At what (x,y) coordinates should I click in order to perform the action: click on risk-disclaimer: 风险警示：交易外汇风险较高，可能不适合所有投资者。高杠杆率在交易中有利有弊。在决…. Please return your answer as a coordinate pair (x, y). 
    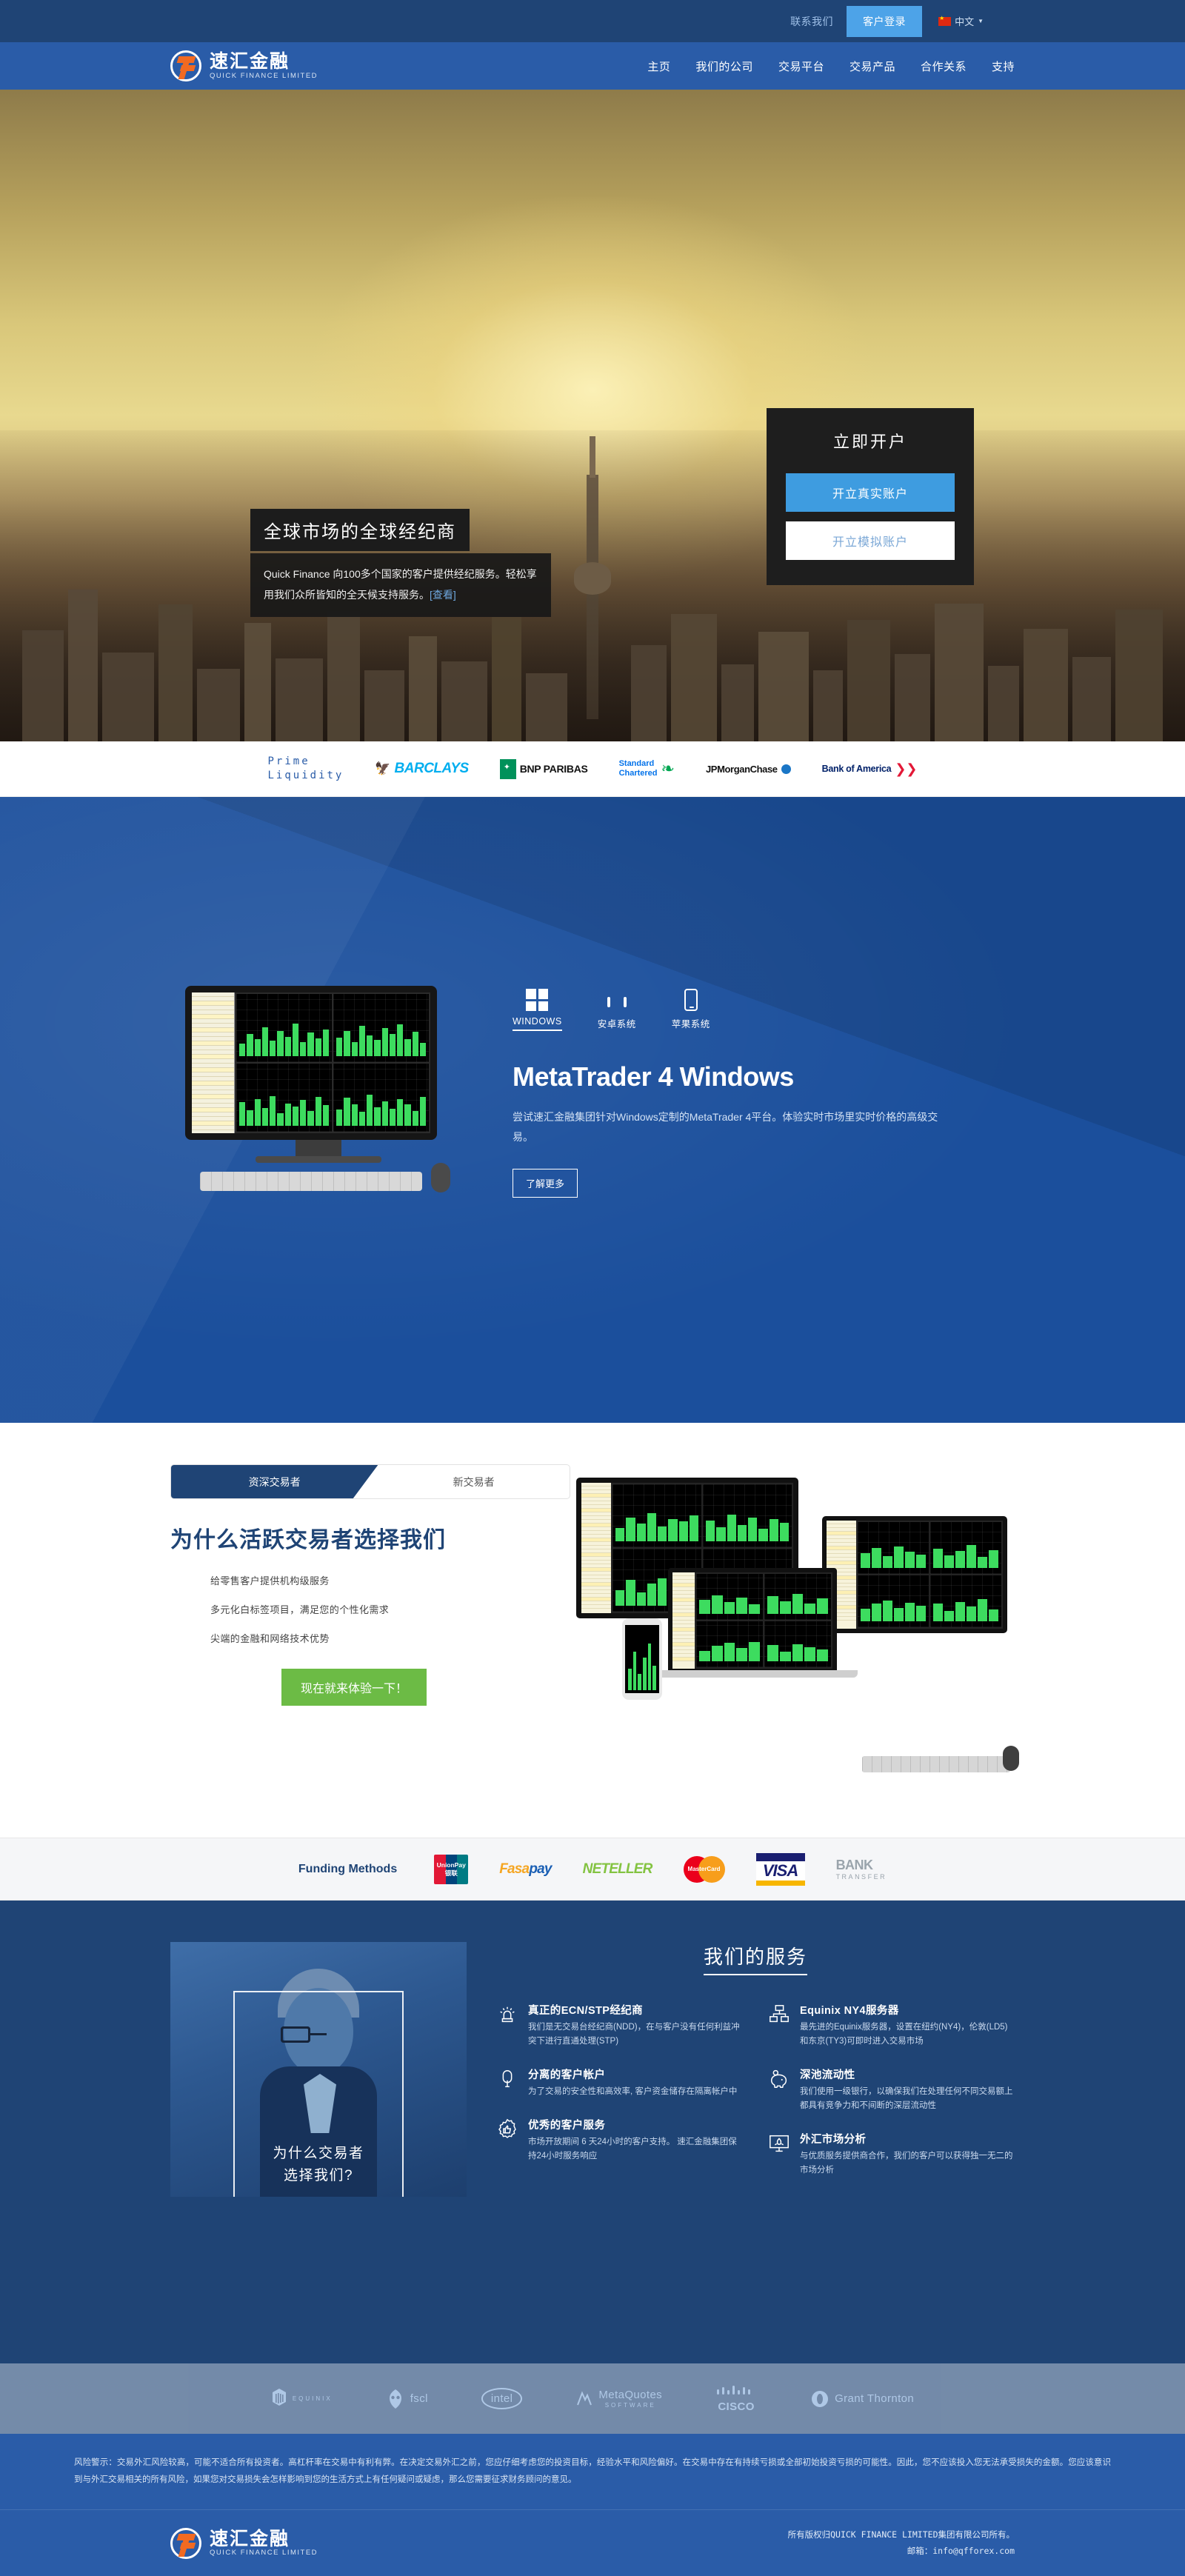
    Looking at the image, I should click on (592, 2471).